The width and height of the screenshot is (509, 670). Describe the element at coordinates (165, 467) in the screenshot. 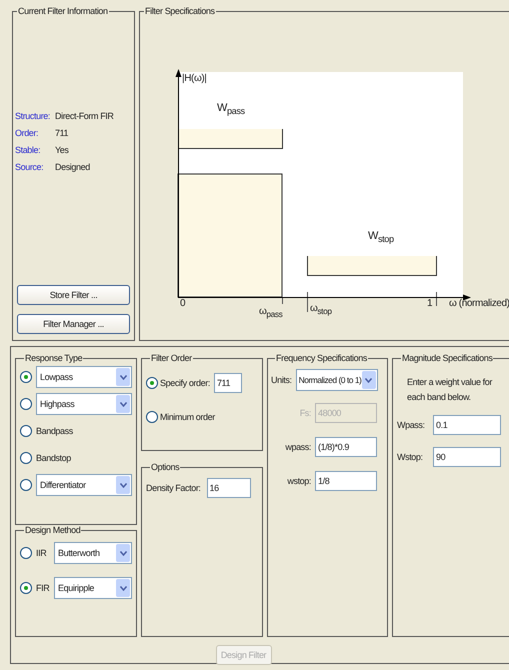

I see `group-title: Options` at that location.